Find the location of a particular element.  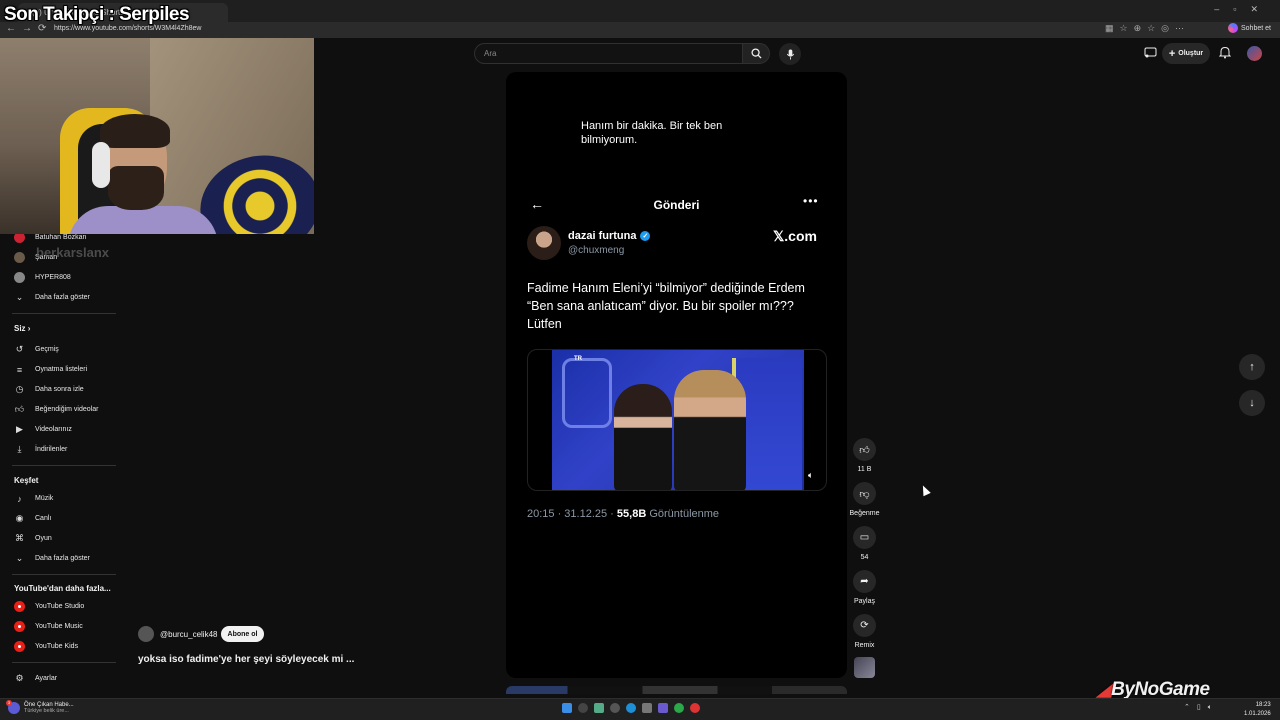

streamer-shirt is located at coordinates (143, 220).